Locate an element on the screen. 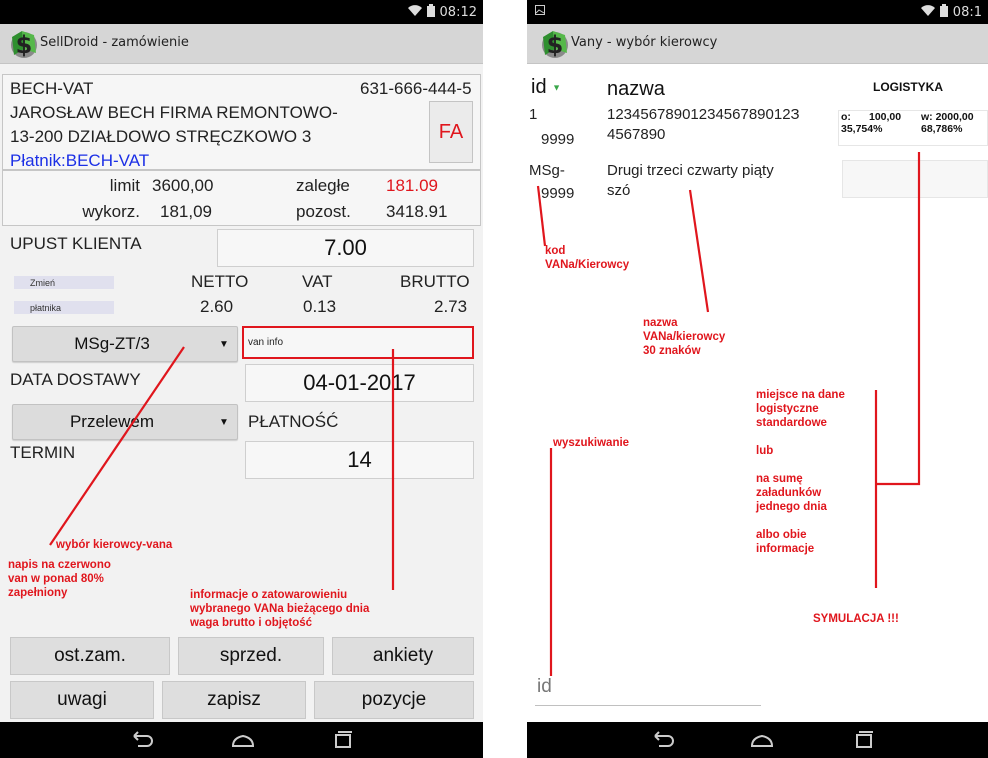  term-field: 14 is located at coordinates (359, 460).